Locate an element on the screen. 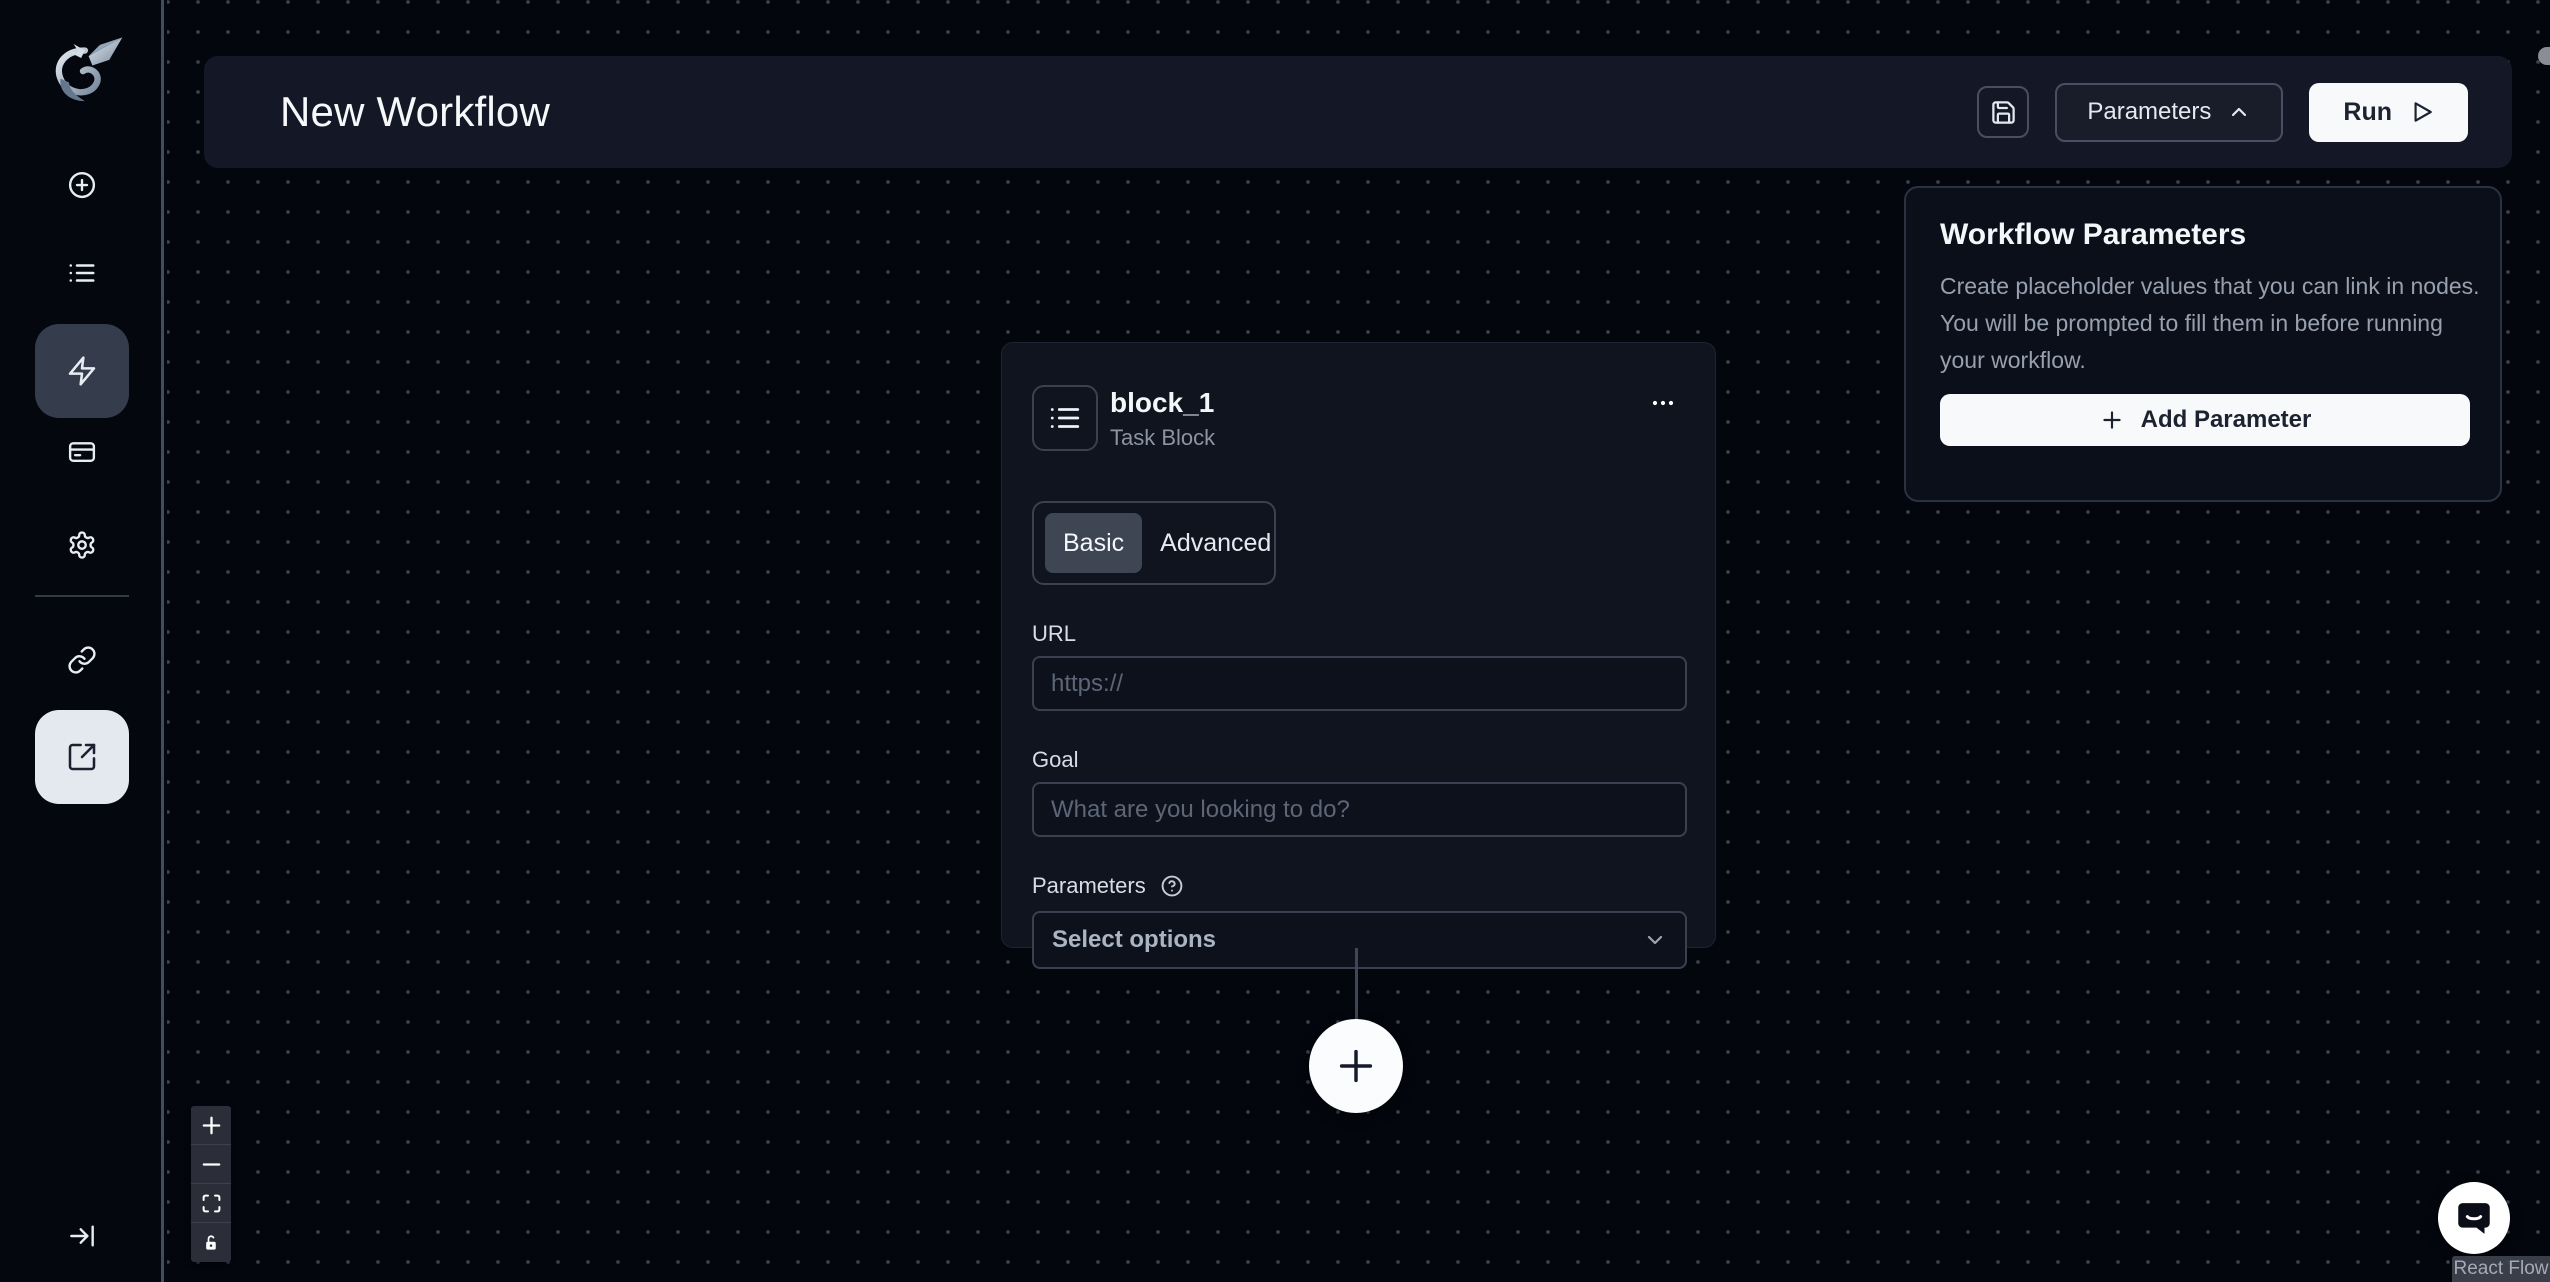  save-icon is located at coordinates (2003, 112).